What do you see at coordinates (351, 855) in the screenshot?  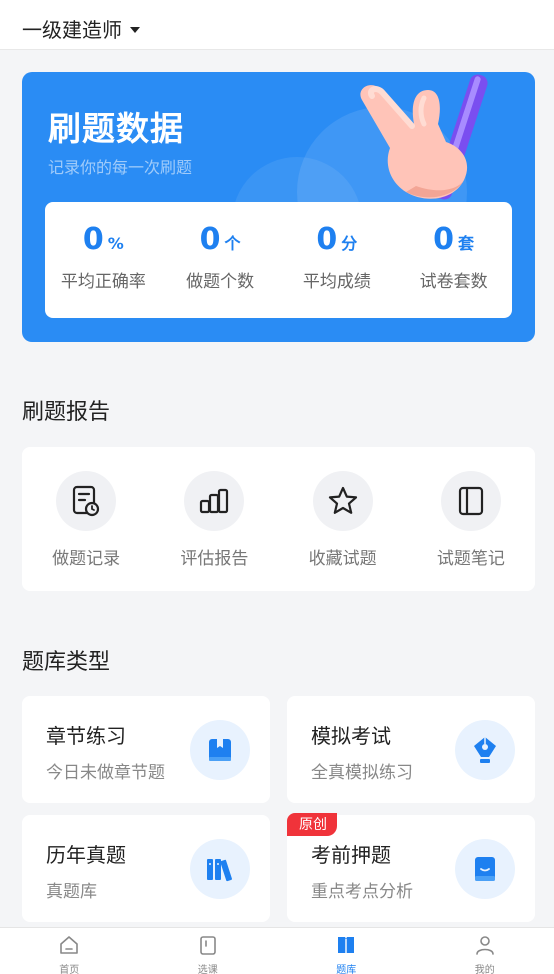 I see `bank-card-title: 考前押题` at bounding box center [351, 855].